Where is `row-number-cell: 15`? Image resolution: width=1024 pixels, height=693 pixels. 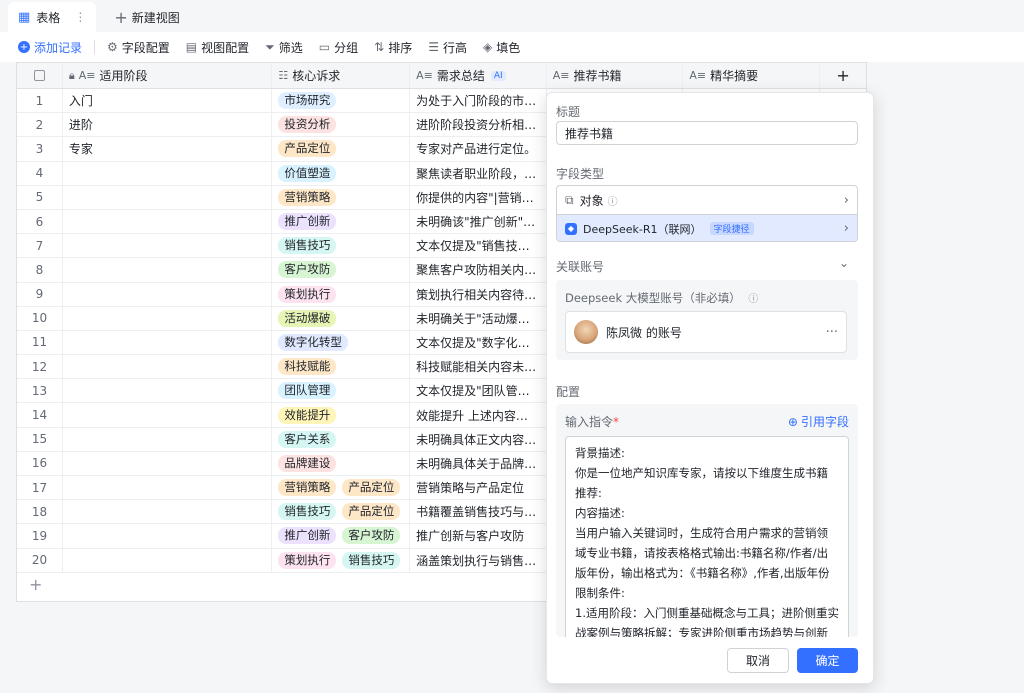 row-number-cell: 15 is located at coordinates (40, 439).